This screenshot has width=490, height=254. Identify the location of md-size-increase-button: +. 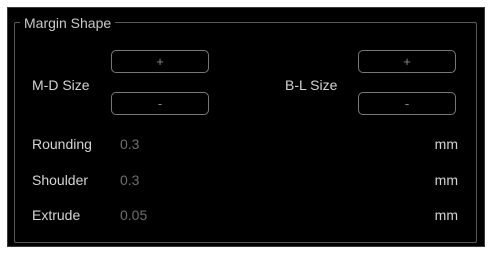
(160, 61).